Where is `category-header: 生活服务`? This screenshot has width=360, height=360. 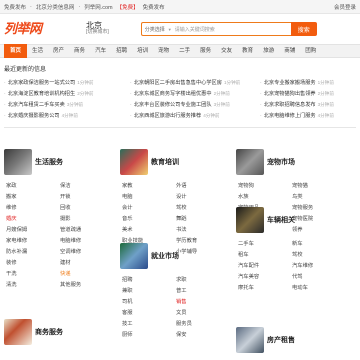 category-header: 生活服务 is located at coordinates (33, 162).